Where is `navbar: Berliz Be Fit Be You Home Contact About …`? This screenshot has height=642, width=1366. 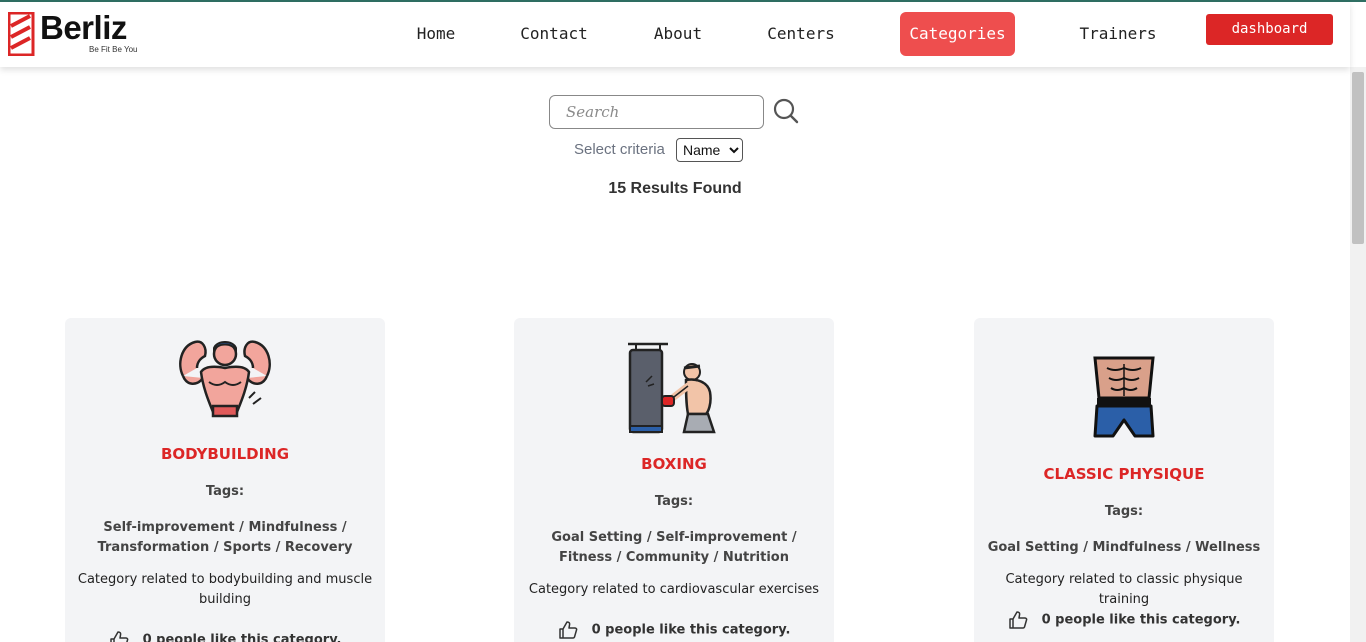
navbar: Berliz Be Fit Be You Home Contact About … is located at coordinates (675, 34).